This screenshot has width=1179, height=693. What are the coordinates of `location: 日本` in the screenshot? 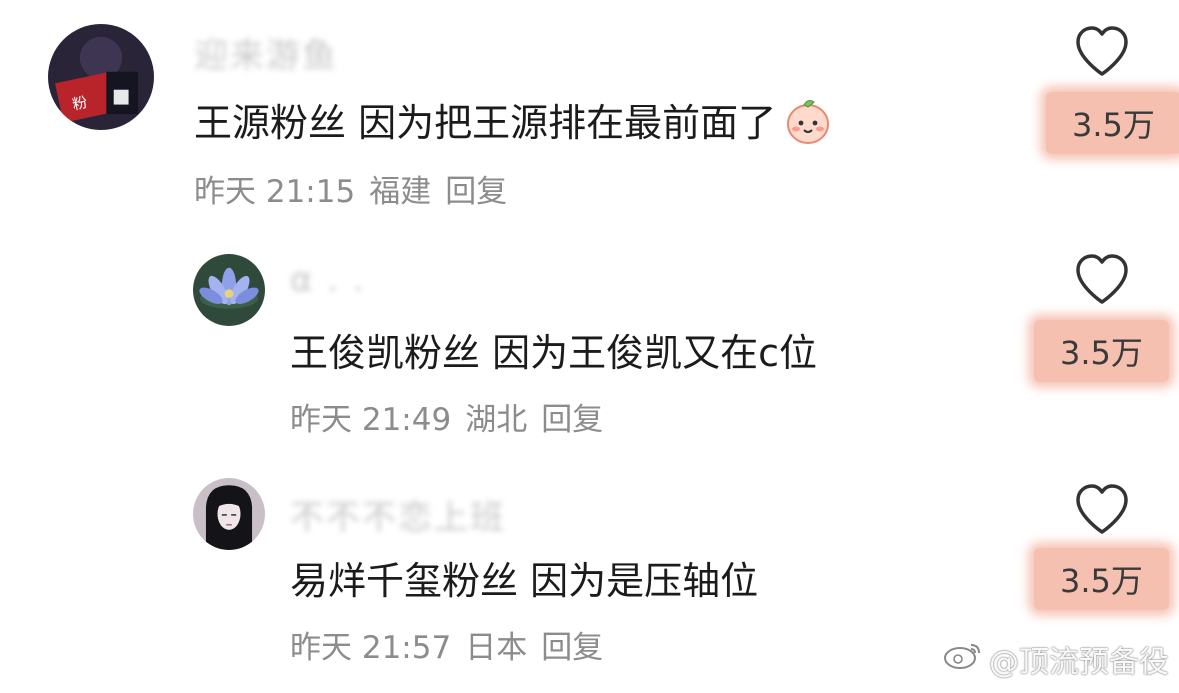 It's located at (496, 648).